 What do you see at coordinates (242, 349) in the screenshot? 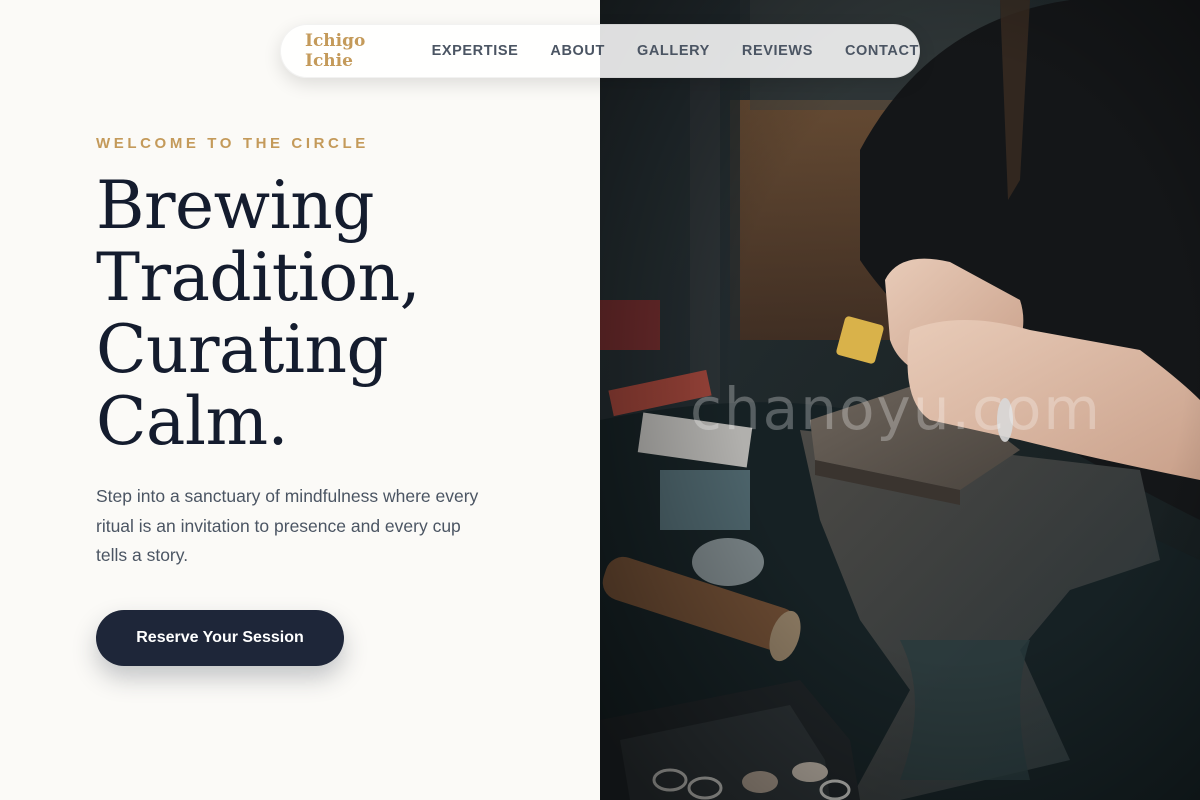
I see `headline-line: Curating` at bounding box center [242, 349].